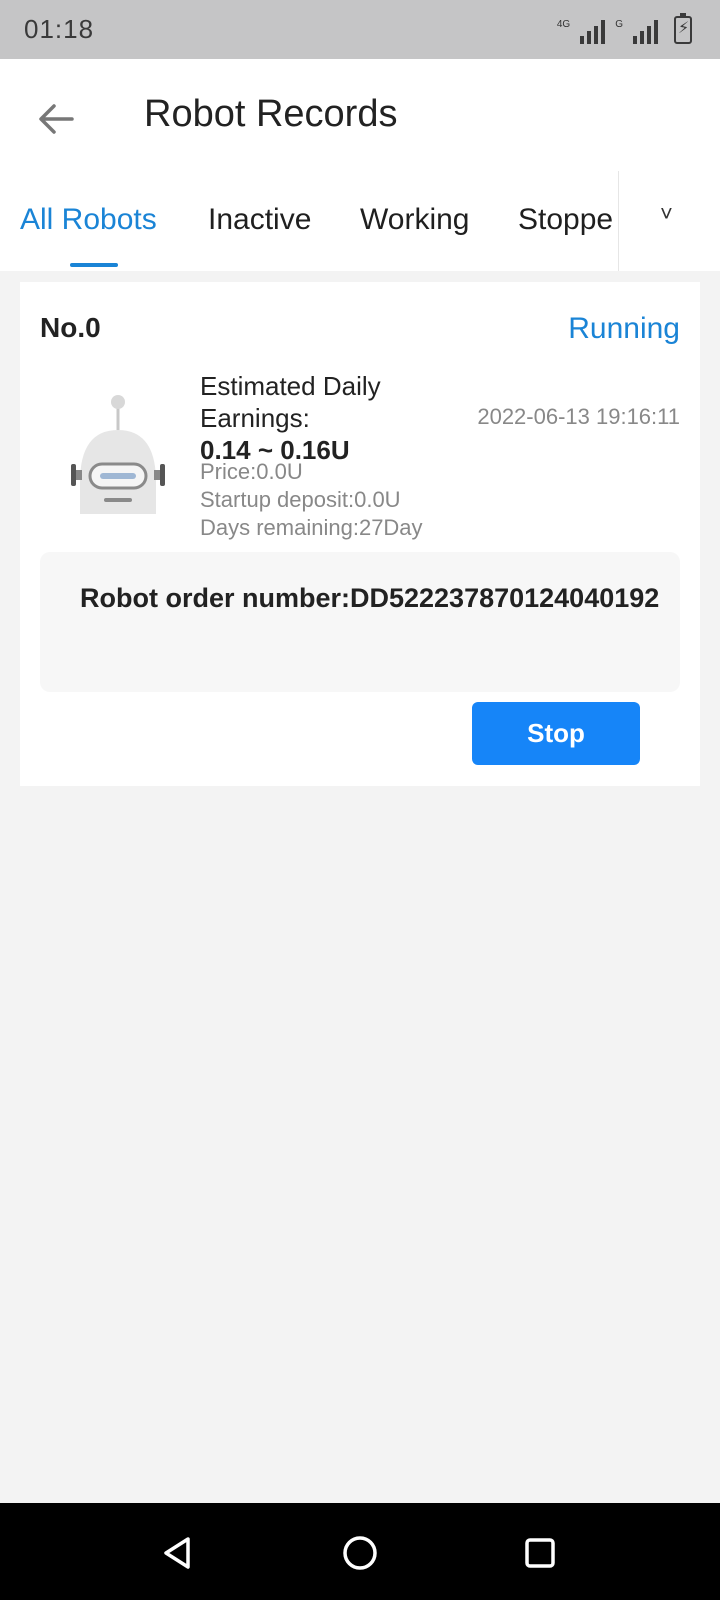 This screenshot has height=1600, width=720. What do you see at coordinates (290, 402) in the screenshot?
I see `estimated-earnings-label: Estimated Daily Earnings:` at bounding box center [290, 402].